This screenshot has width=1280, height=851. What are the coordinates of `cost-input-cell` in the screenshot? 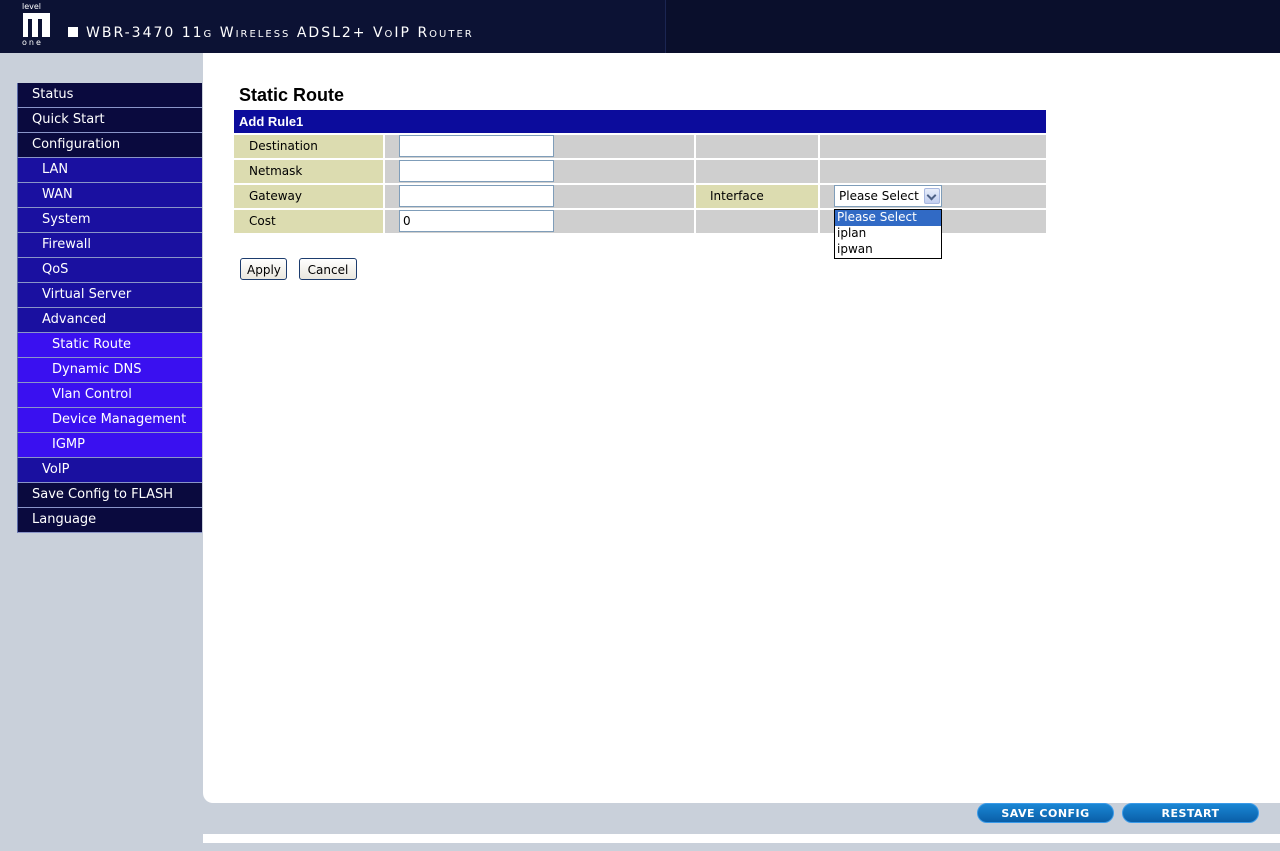 It's located at (538, 221).